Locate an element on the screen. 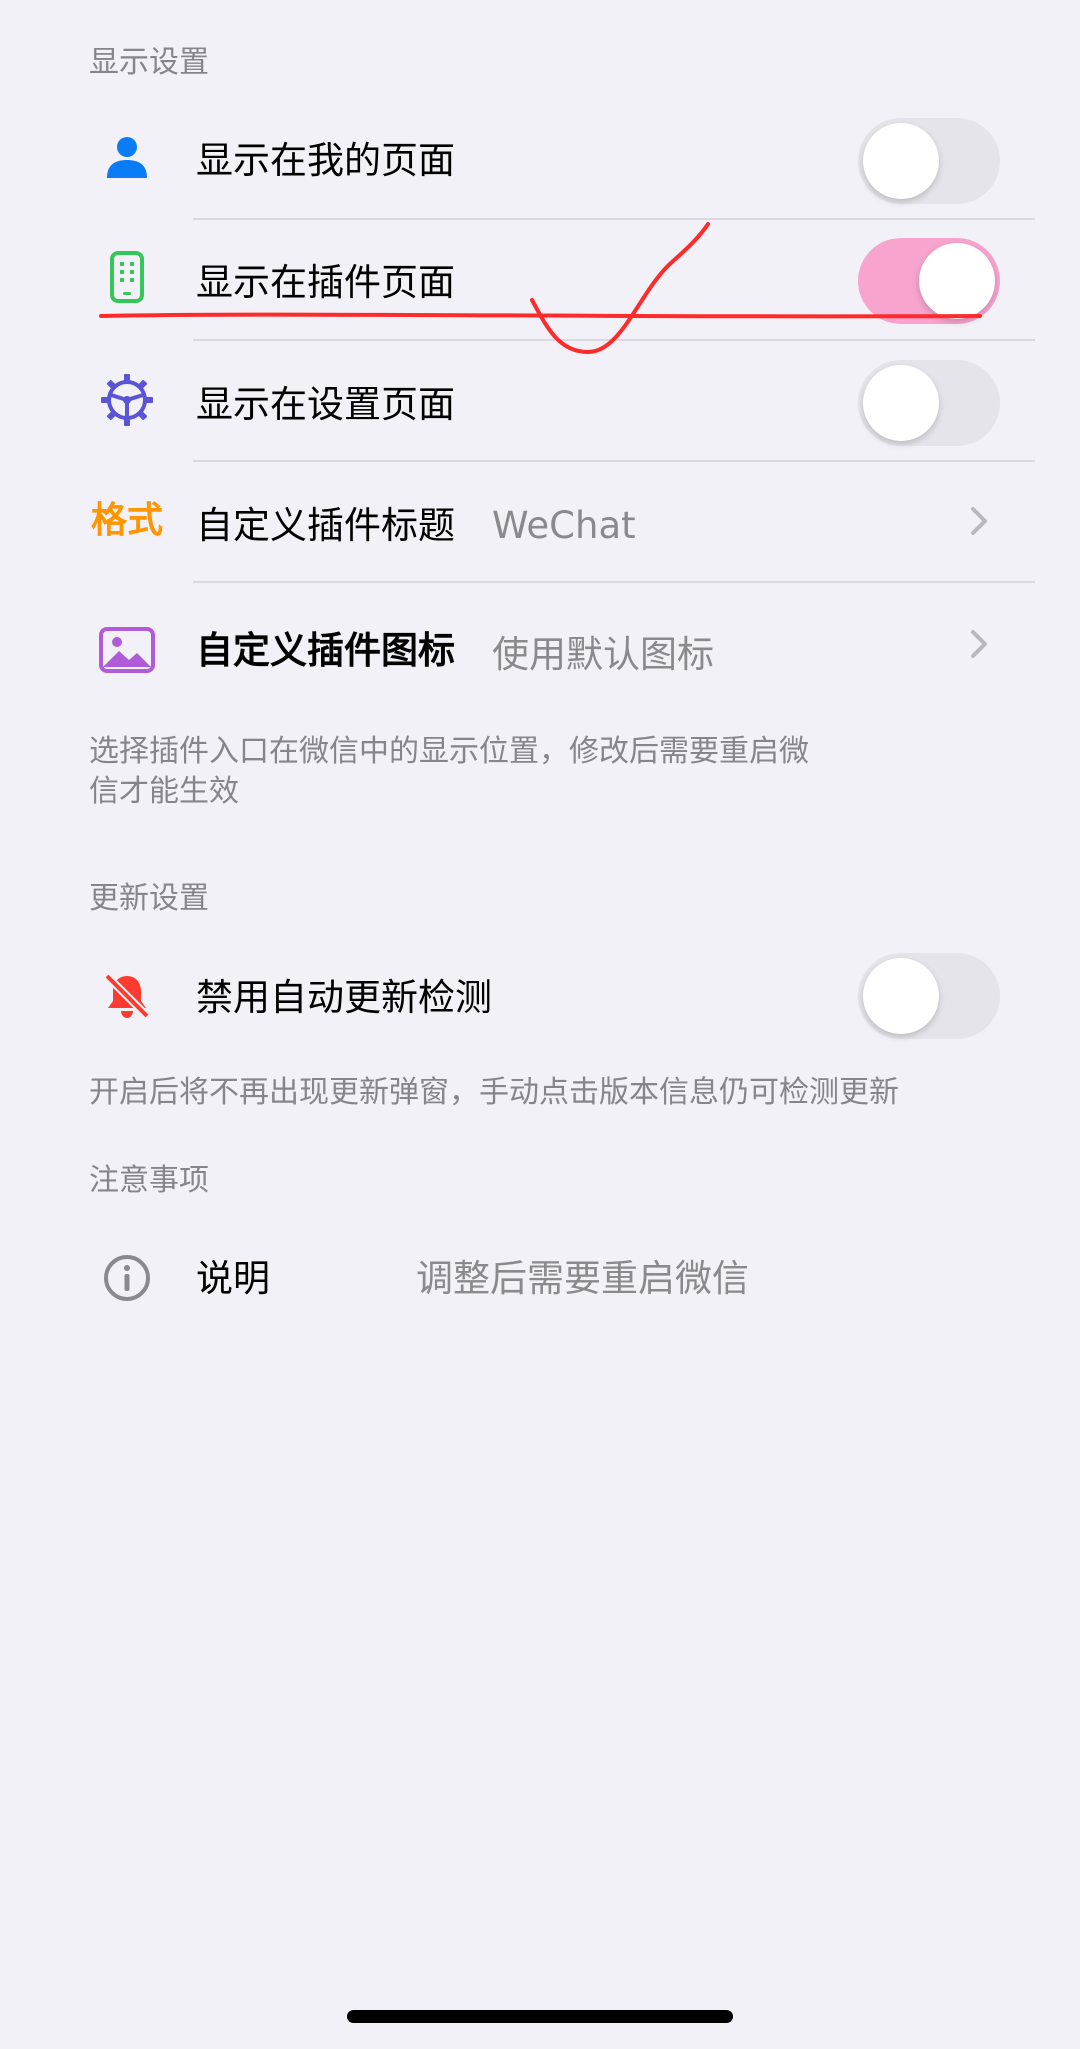  toggle-show-on-settings-page is located at coordinates (929, 403).